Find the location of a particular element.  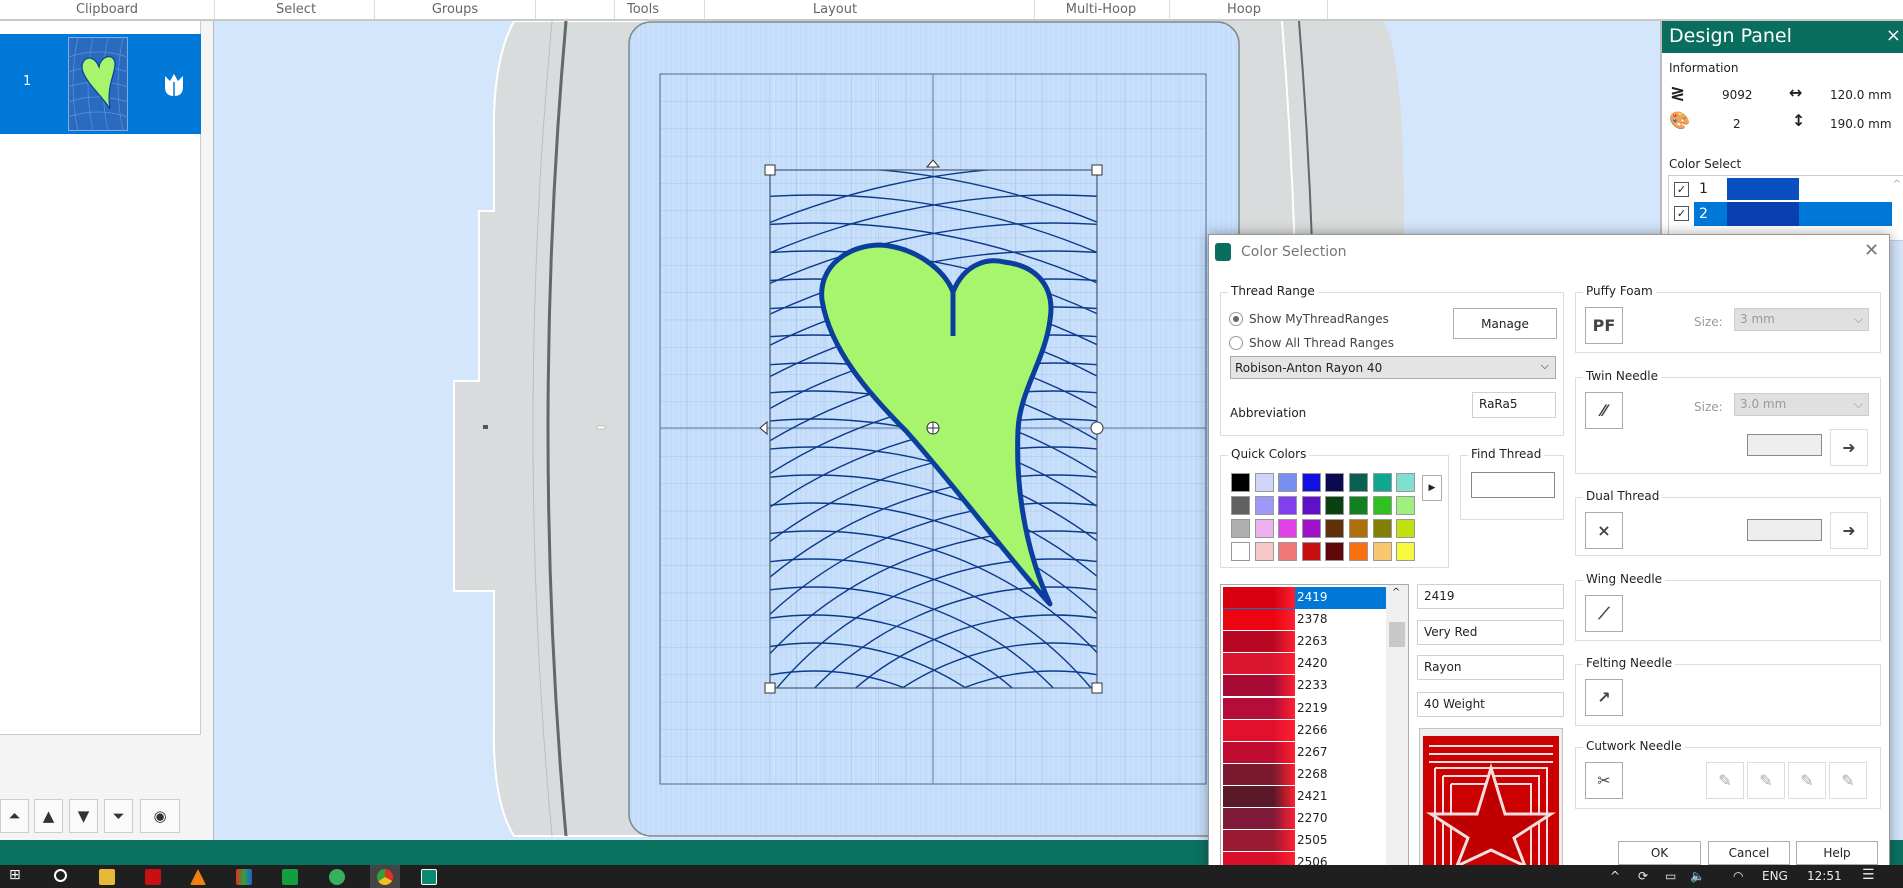

more-colors-button: ▶ is located at coordinates (1432, 488).